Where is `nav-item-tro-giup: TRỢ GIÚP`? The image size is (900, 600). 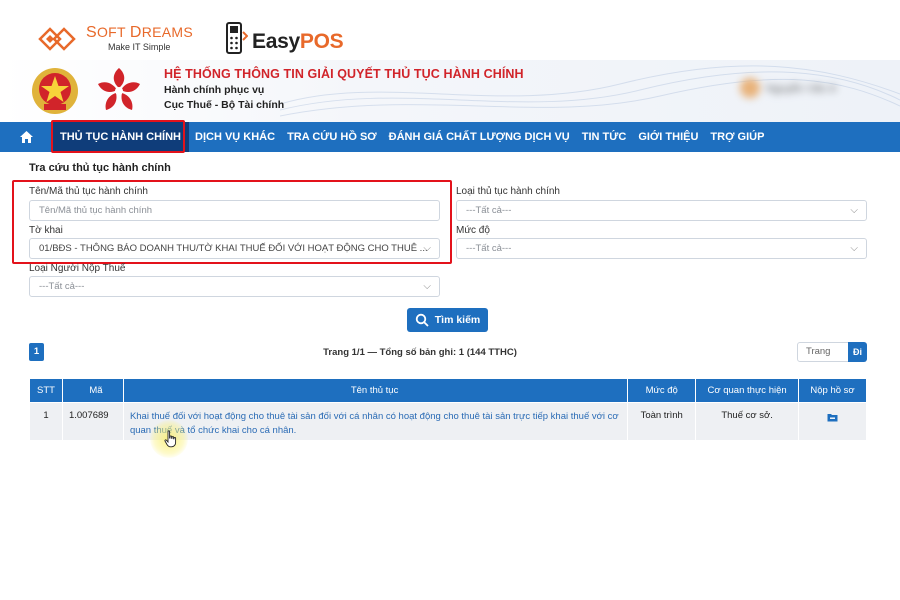 nav-item-tro-giup: TRỢ GIÚP is located at coordinates (737, 137).